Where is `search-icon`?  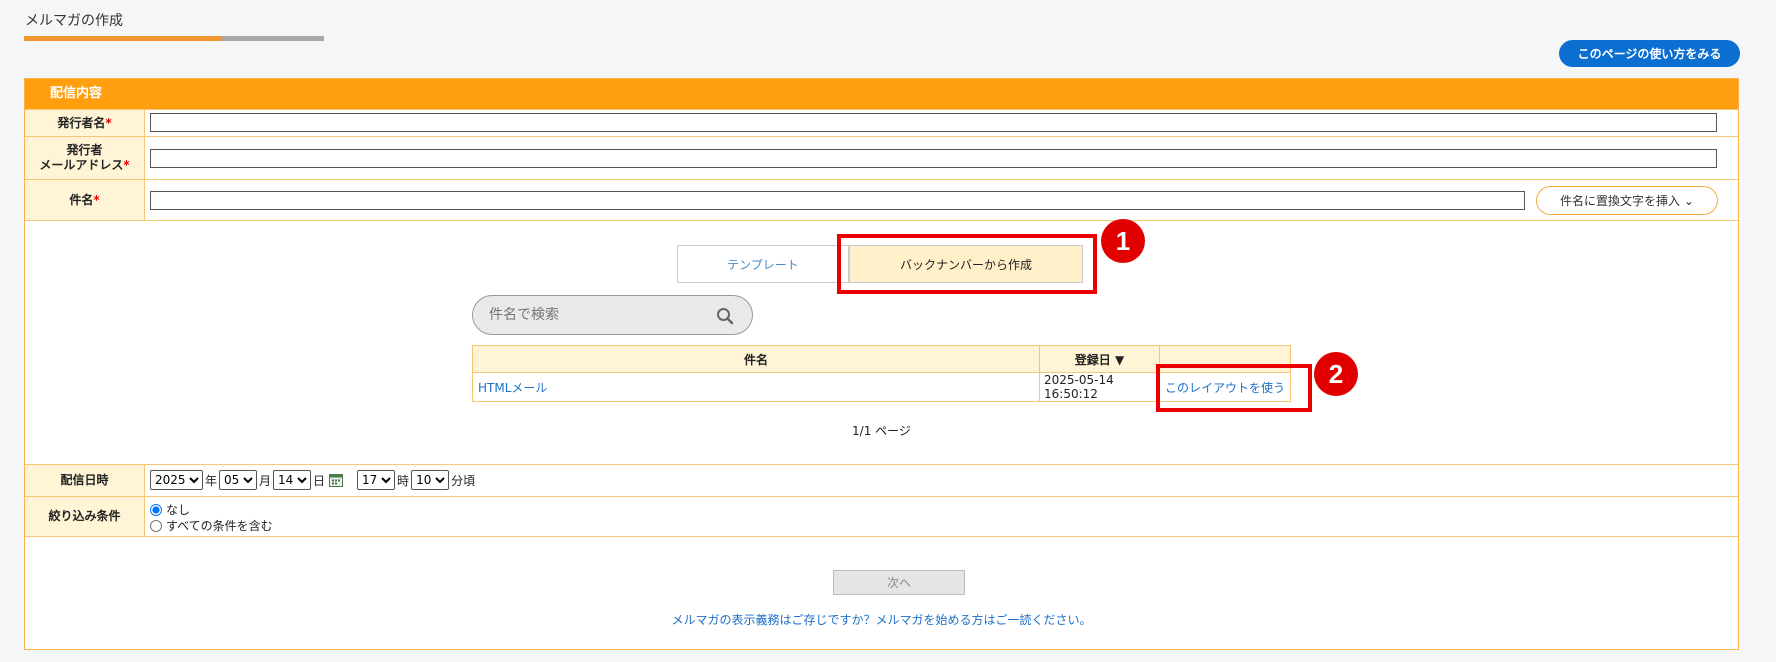
search-icon is located at coordinates (725, 316).